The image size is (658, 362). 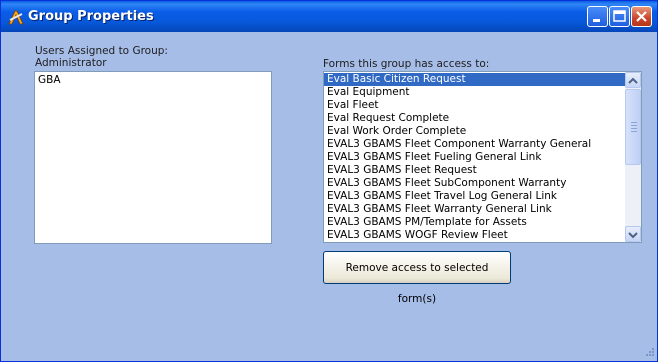 I want to click on form-list-item: EVAL3 GBAMS WOGF Review Fleet, so click(x=475, y=235).